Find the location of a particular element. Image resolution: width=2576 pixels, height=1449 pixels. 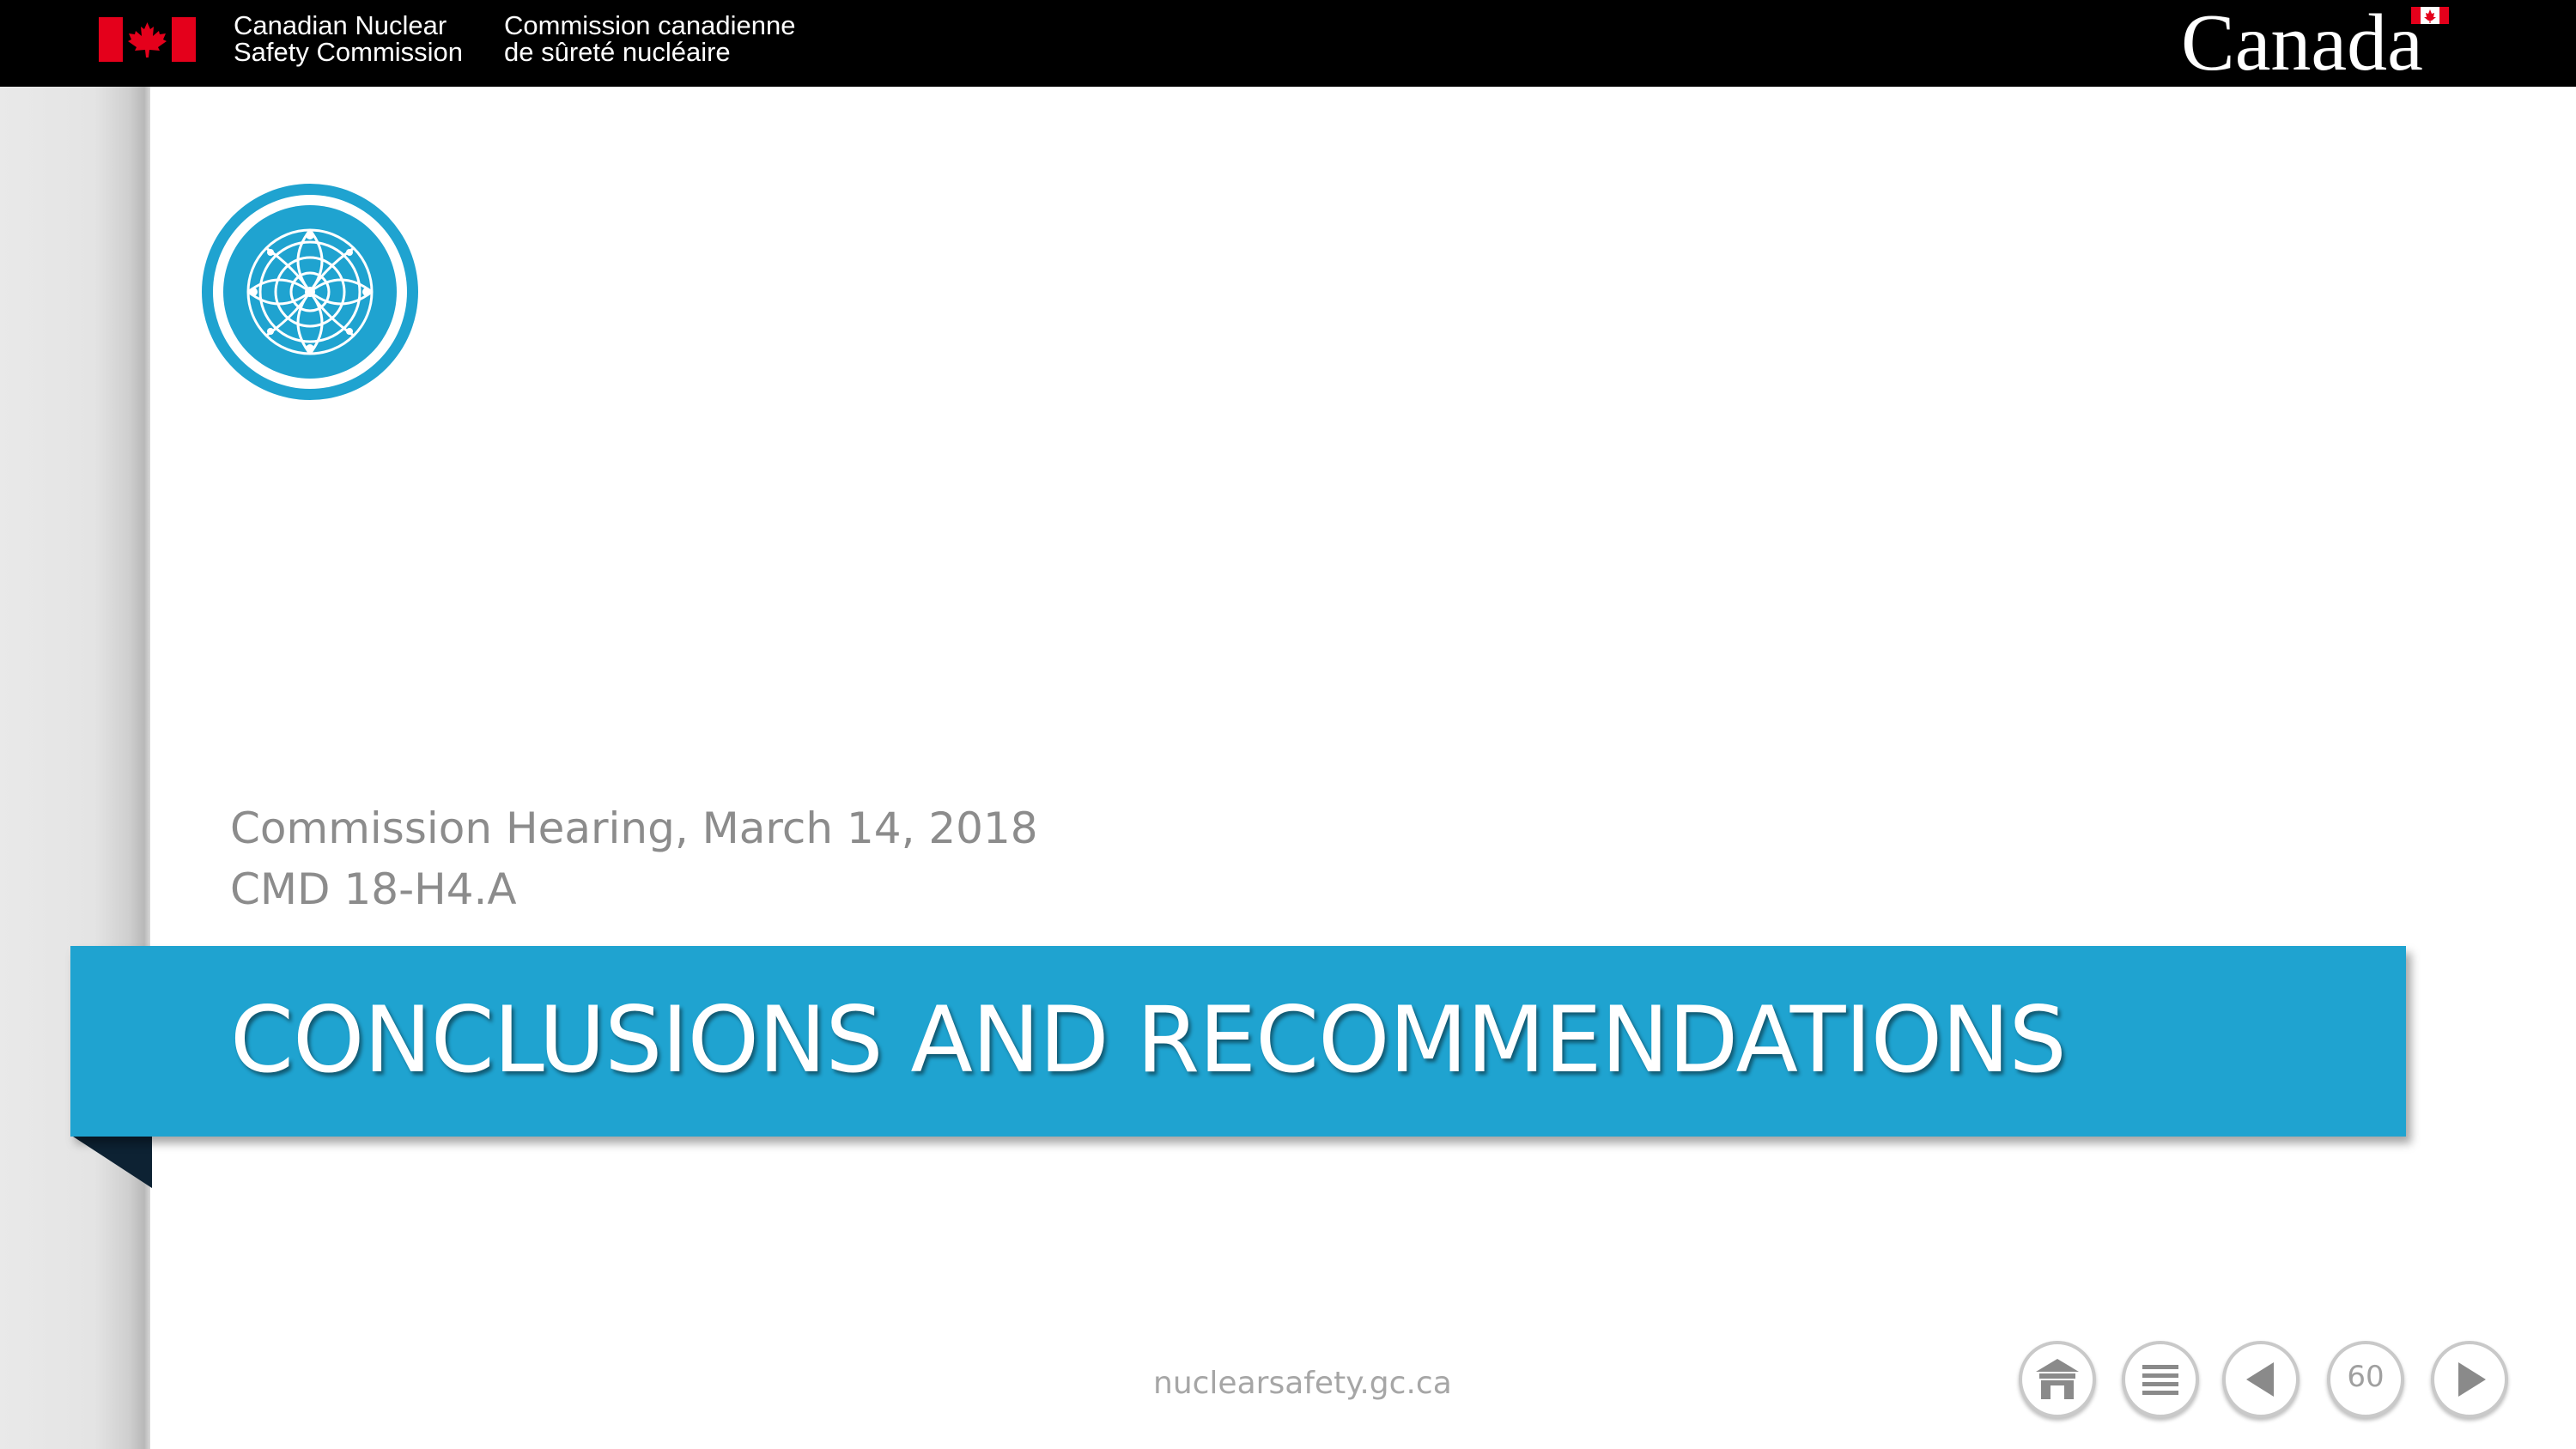

home-button is located at coordinates (2057, 1379).